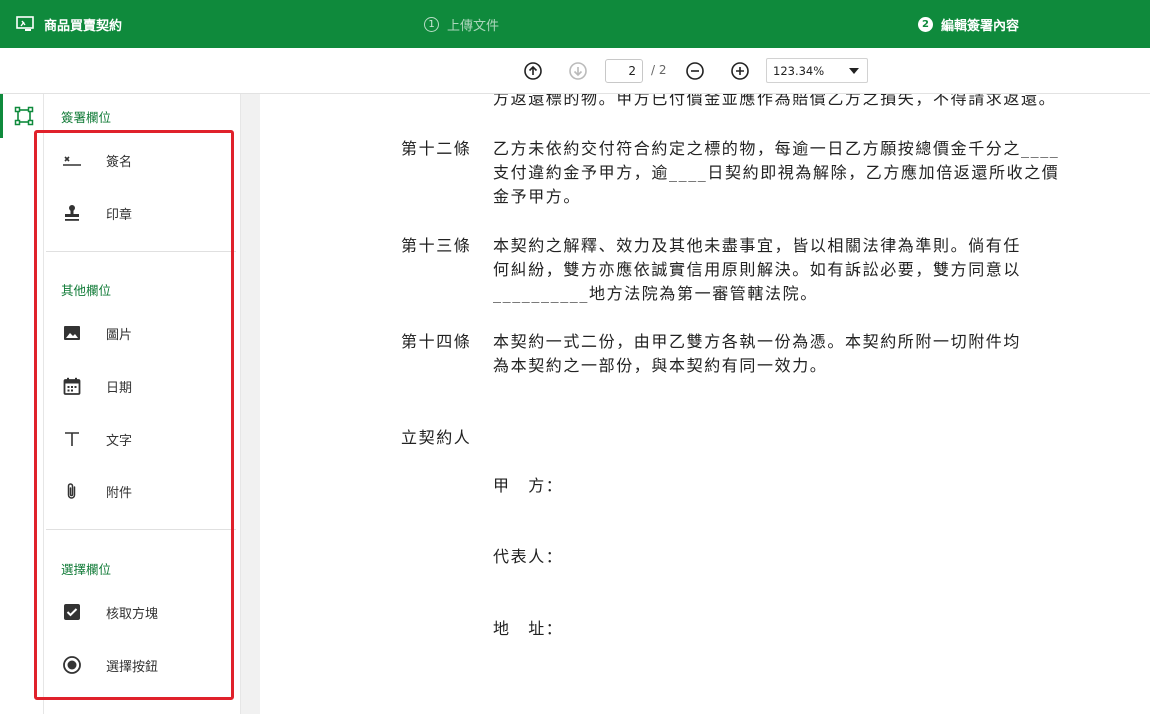  What do you see at coordinates (436, 341) in the screenshot?
I see `article-label: 第十四條` at bounding box center [436, 341].